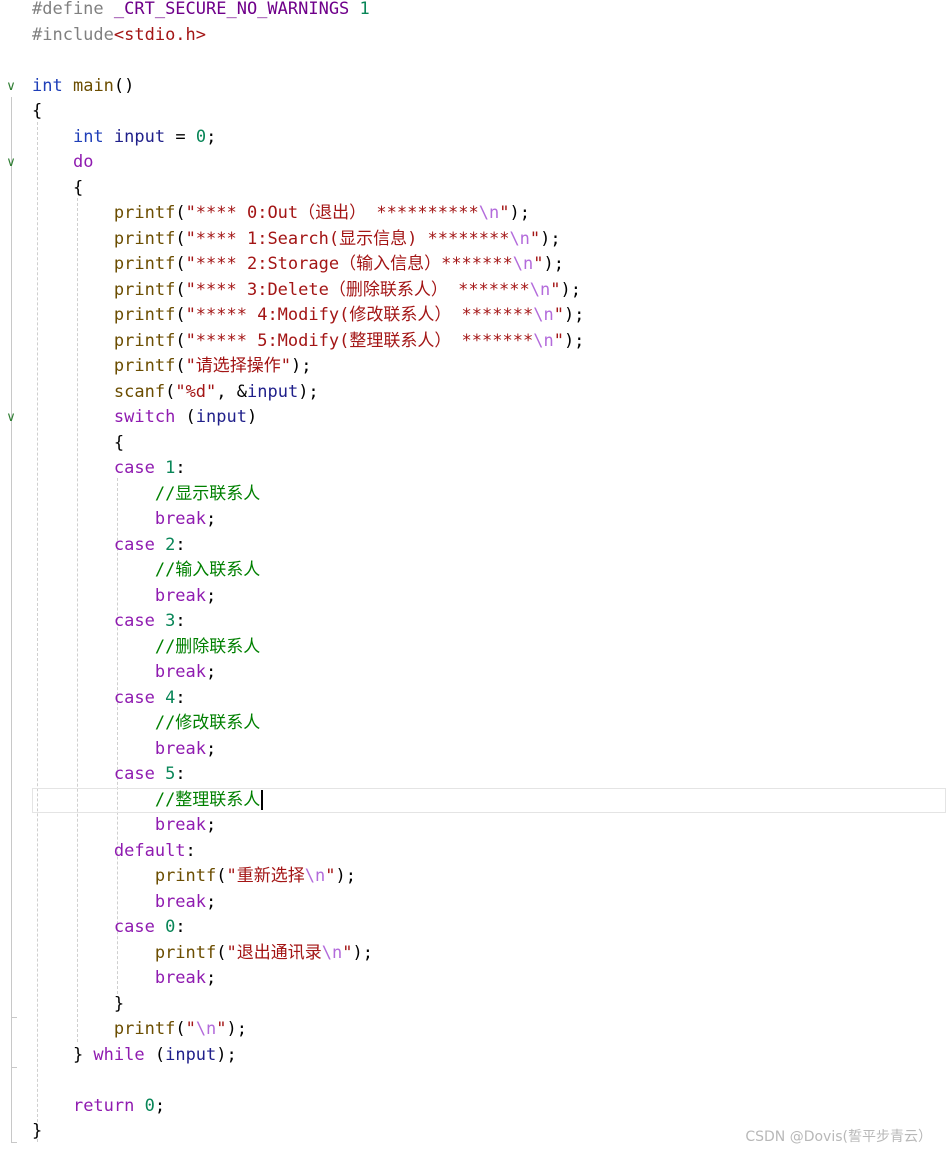  Describe the element at coordinates (473, 1055) in the screenshot. I see `code-line: } while (input);` at that location.